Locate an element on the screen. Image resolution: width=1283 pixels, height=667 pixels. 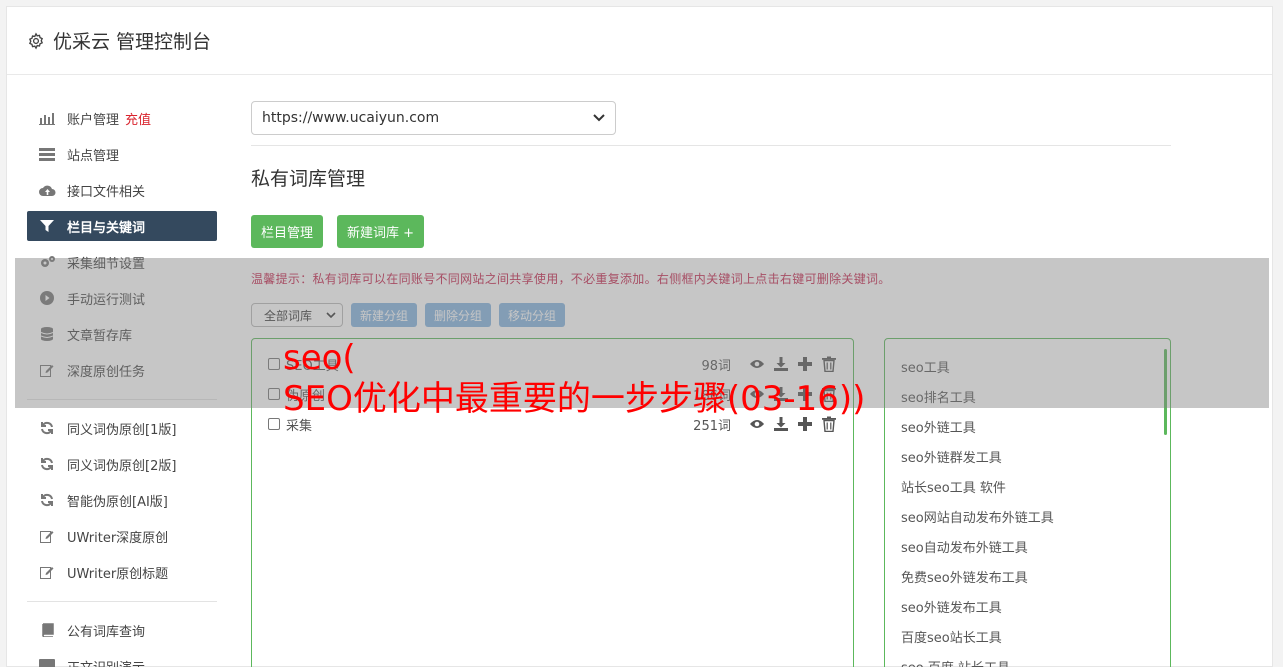
page-title: 私有词库管理 is located at coordinates (308, 179).